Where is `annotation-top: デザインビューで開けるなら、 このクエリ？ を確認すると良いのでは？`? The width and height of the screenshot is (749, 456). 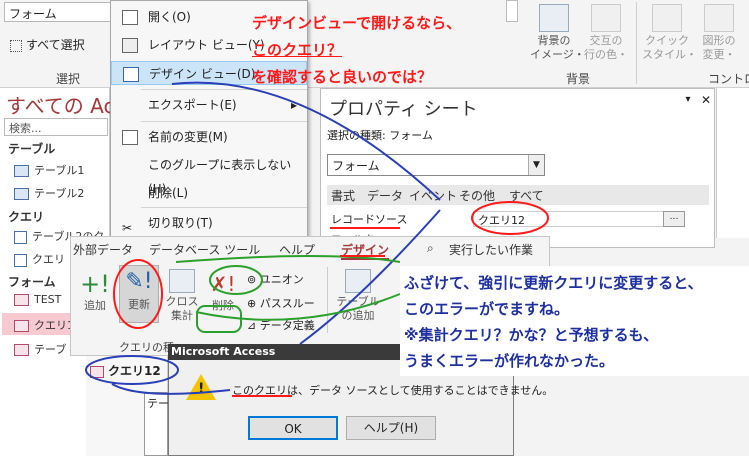 annotation-top: デザインビューで開けるなら、 このクエリ？ を確認すると良いのでは？ is located at coordinates (356, 50).